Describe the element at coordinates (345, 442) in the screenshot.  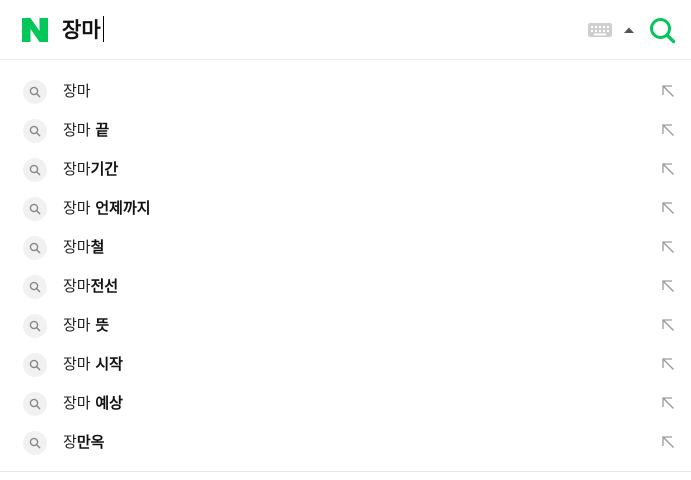
I see `suggestion-item: 장만옥` at that location.